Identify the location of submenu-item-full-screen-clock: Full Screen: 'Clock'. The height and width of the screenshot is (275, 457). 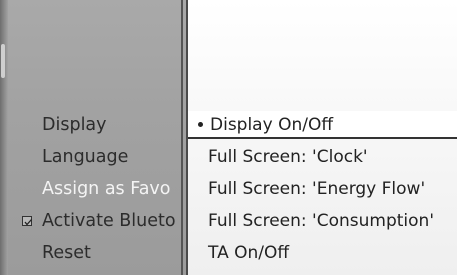
(322, 157).